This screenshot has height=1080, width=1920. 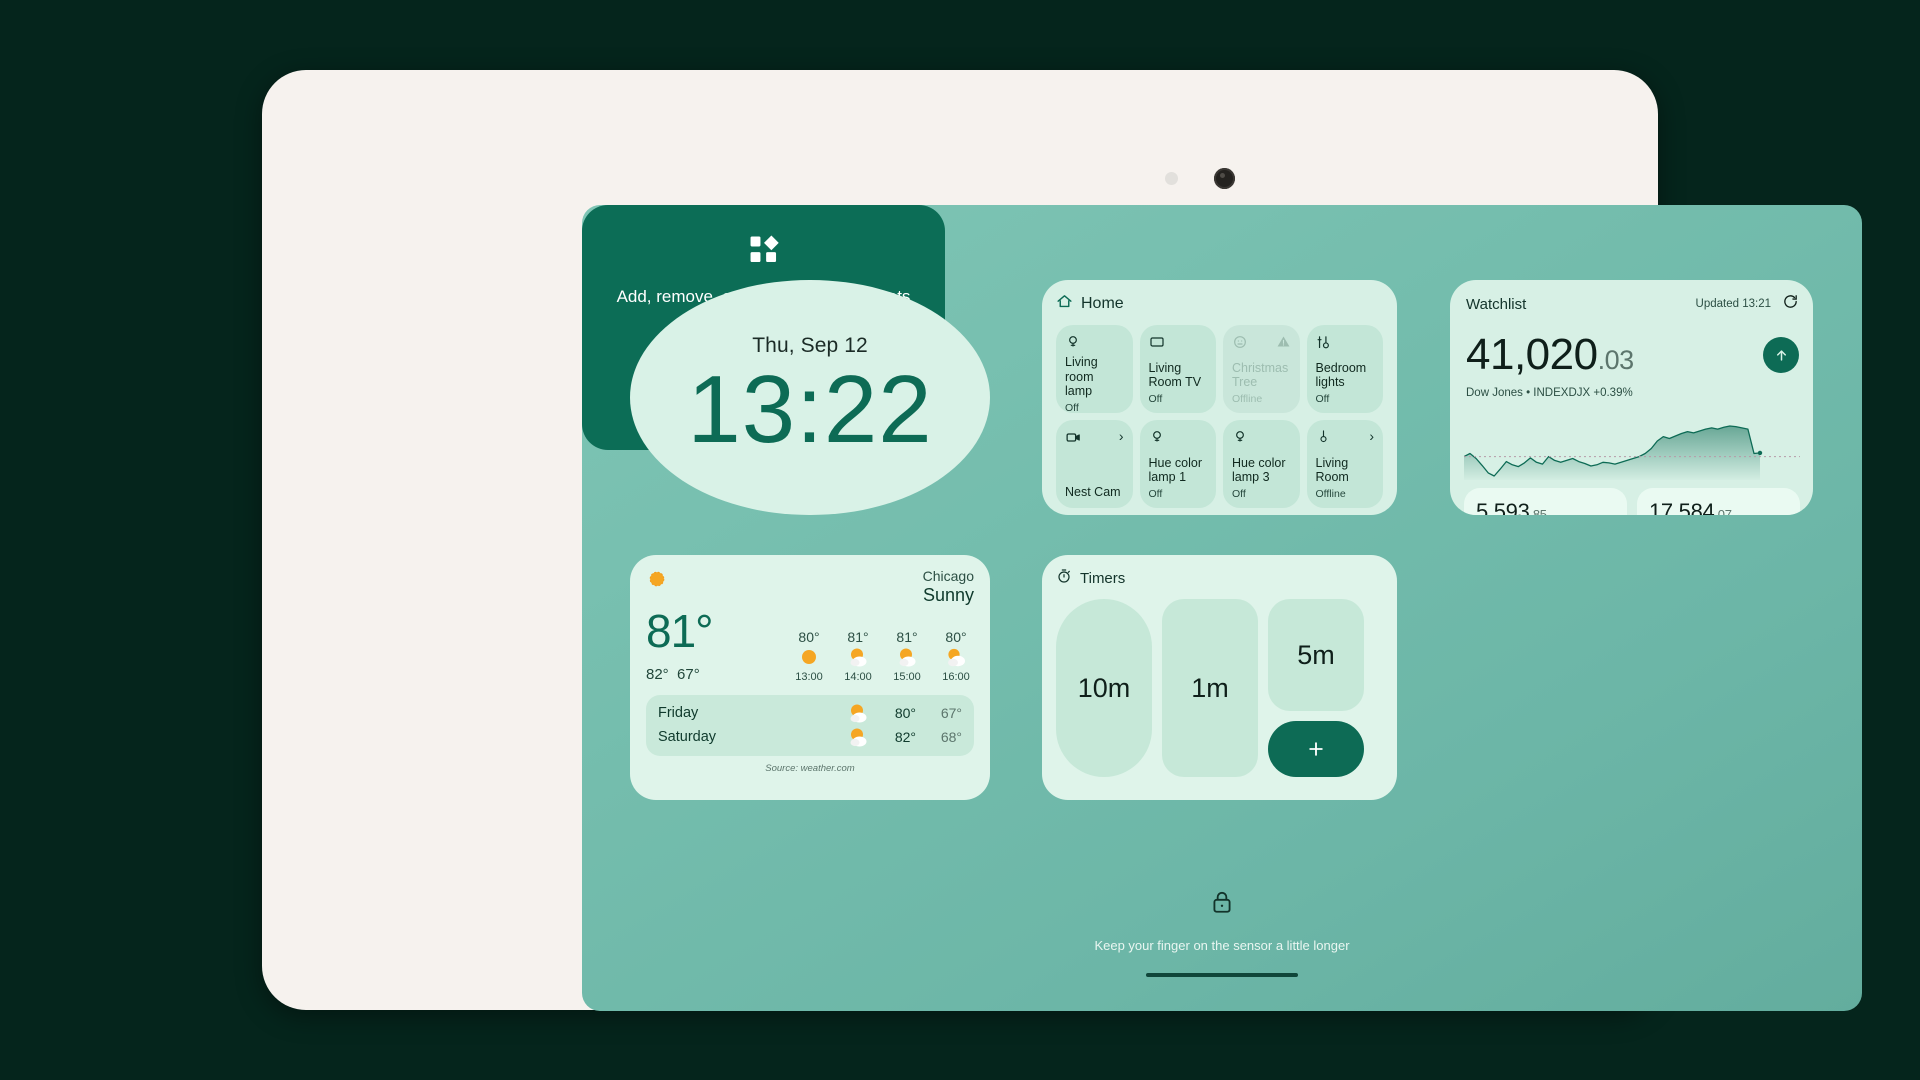 What do you see at coordinates (858, 656) in the screenshot?
I see `weather-hour-item: 81° 14:00` at bounding box center [858, 656].